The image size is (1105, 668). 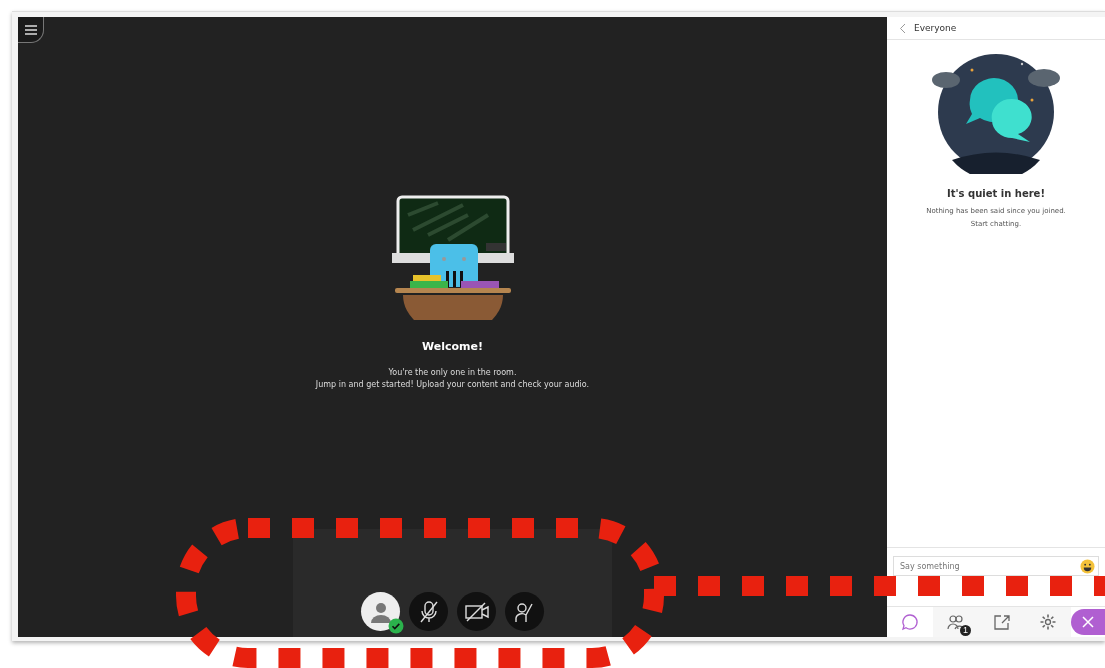 I want to click on back-button, so click(x=902, y=28).